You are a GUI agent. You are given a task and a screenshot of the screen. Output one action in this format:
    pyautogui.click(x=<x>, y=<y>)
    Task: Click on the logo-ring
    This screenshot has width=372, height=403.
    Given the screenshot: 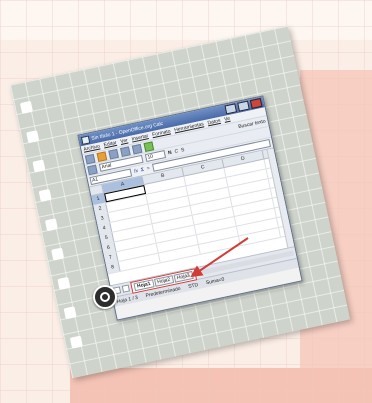 What is the action you would take?
    pyautogui.click(x=105, y=297)
    